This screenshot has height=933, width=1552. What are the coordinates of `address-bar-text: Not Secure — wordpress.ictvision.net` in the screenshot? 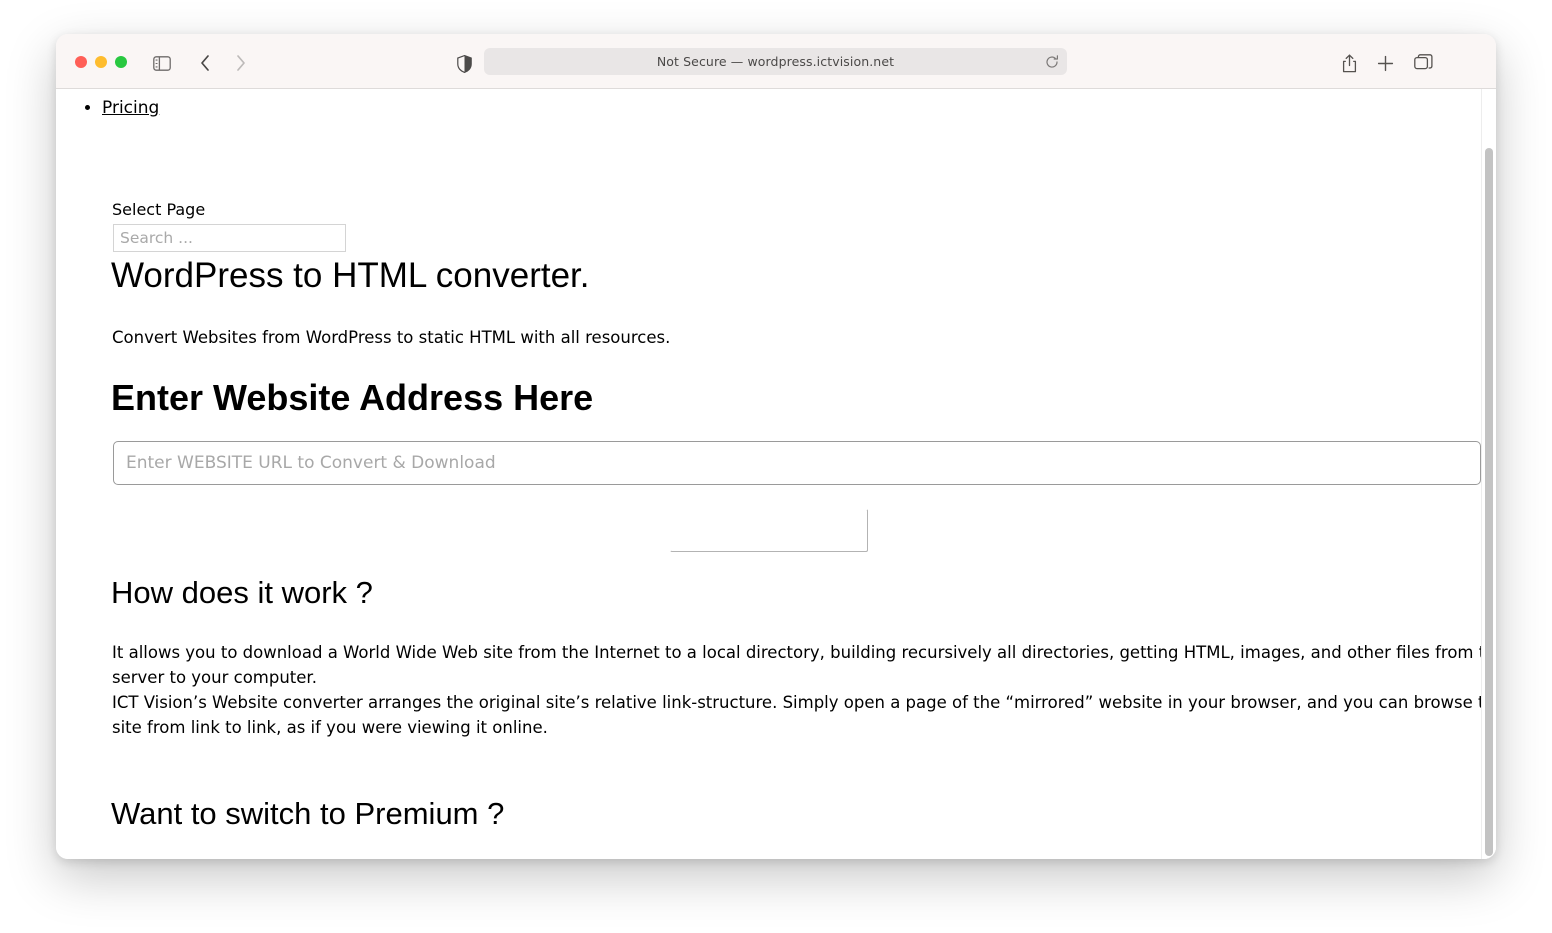 It's located at (775, 61).